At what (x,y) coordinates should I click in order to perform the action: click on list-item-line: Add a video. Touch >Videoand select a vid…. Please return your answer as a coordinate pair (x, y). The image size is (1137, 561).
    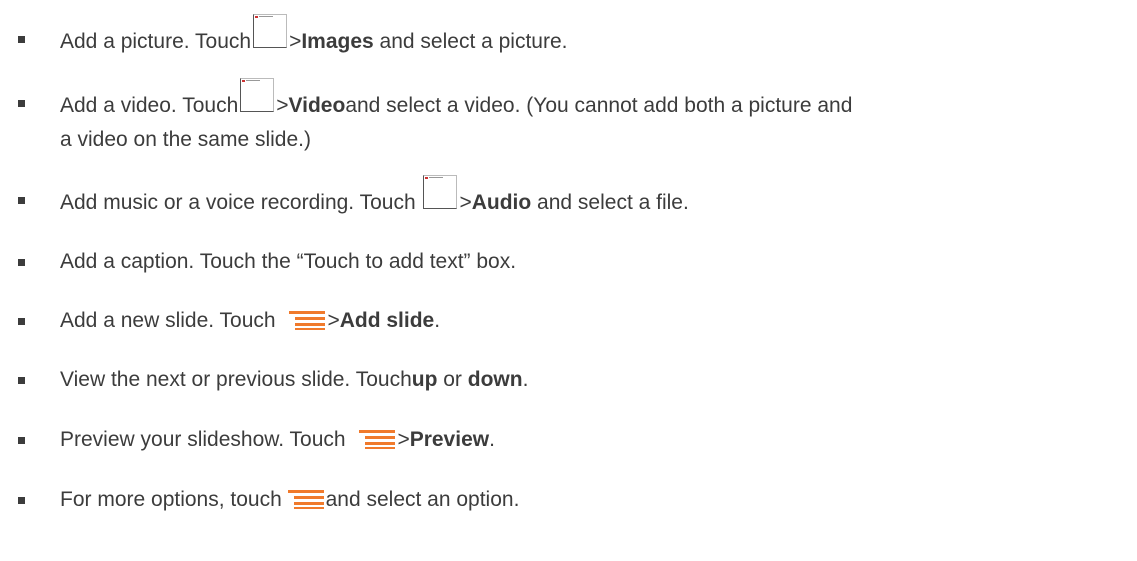
    Looking at the image, I should click on (590, 100).